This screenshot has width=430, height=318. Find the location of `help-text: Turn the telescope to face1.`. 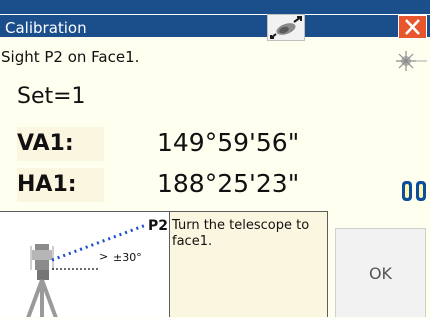

help-text: Turn the telescope to face1. is located at coordinates (241, 233).